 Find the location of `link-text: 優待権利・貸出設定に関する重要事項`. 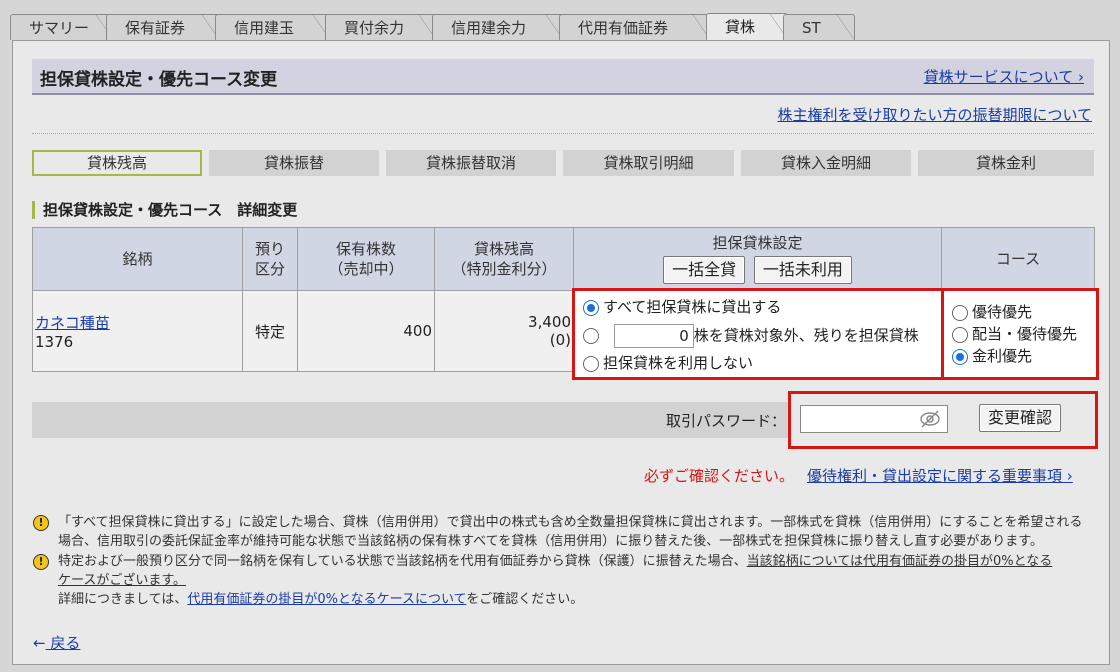

link-text: 優待権利・貸出設定に関する重要事項 is located at coordinates (935, 476).